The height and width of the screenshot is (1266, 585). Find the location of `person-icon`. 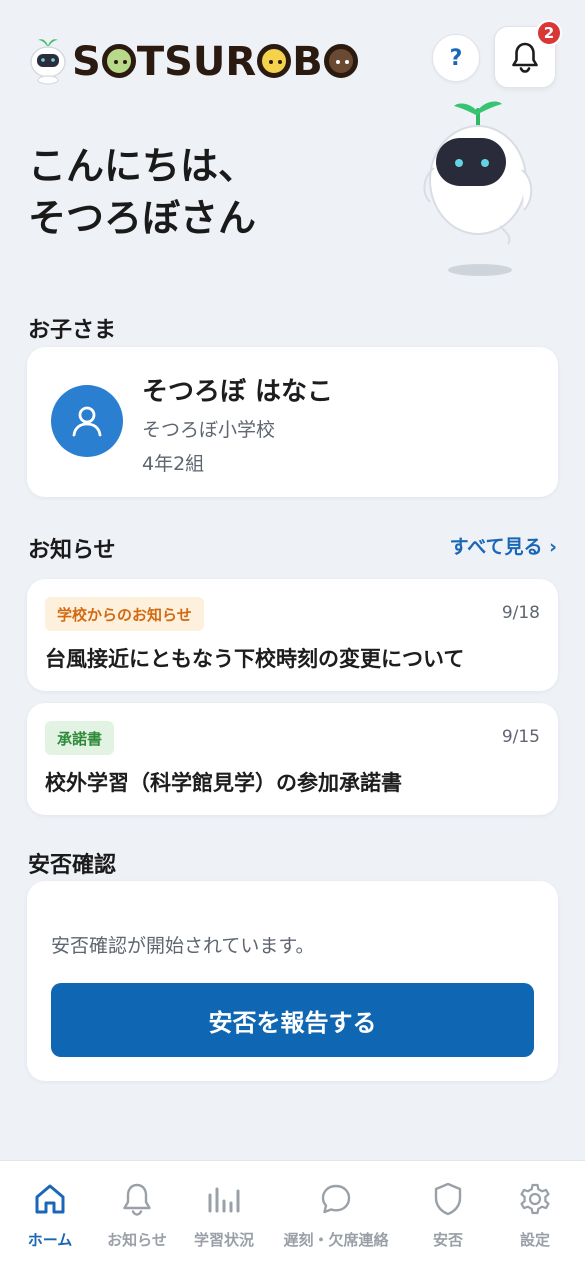

person-icon is located at coordinates (87, 421).